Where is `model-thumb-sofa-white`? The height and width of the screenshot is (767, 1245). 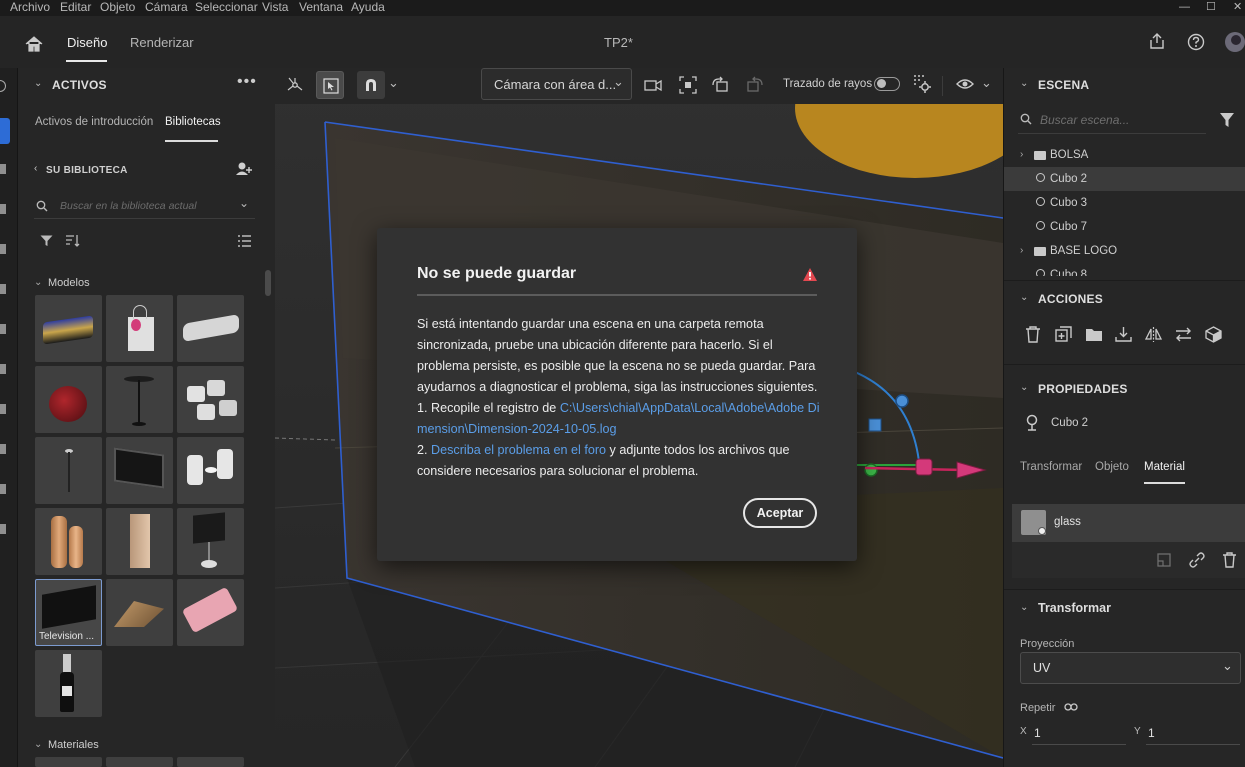
model-thumb-sofa-white is located at coordinates (210, 328).